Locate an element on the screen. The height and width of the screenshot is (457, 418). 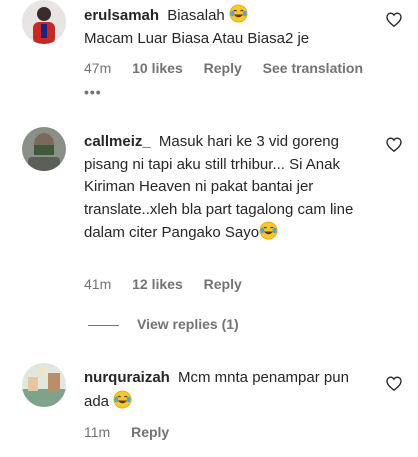
likes-count: 12 likes is located at coordinates (157, 284).